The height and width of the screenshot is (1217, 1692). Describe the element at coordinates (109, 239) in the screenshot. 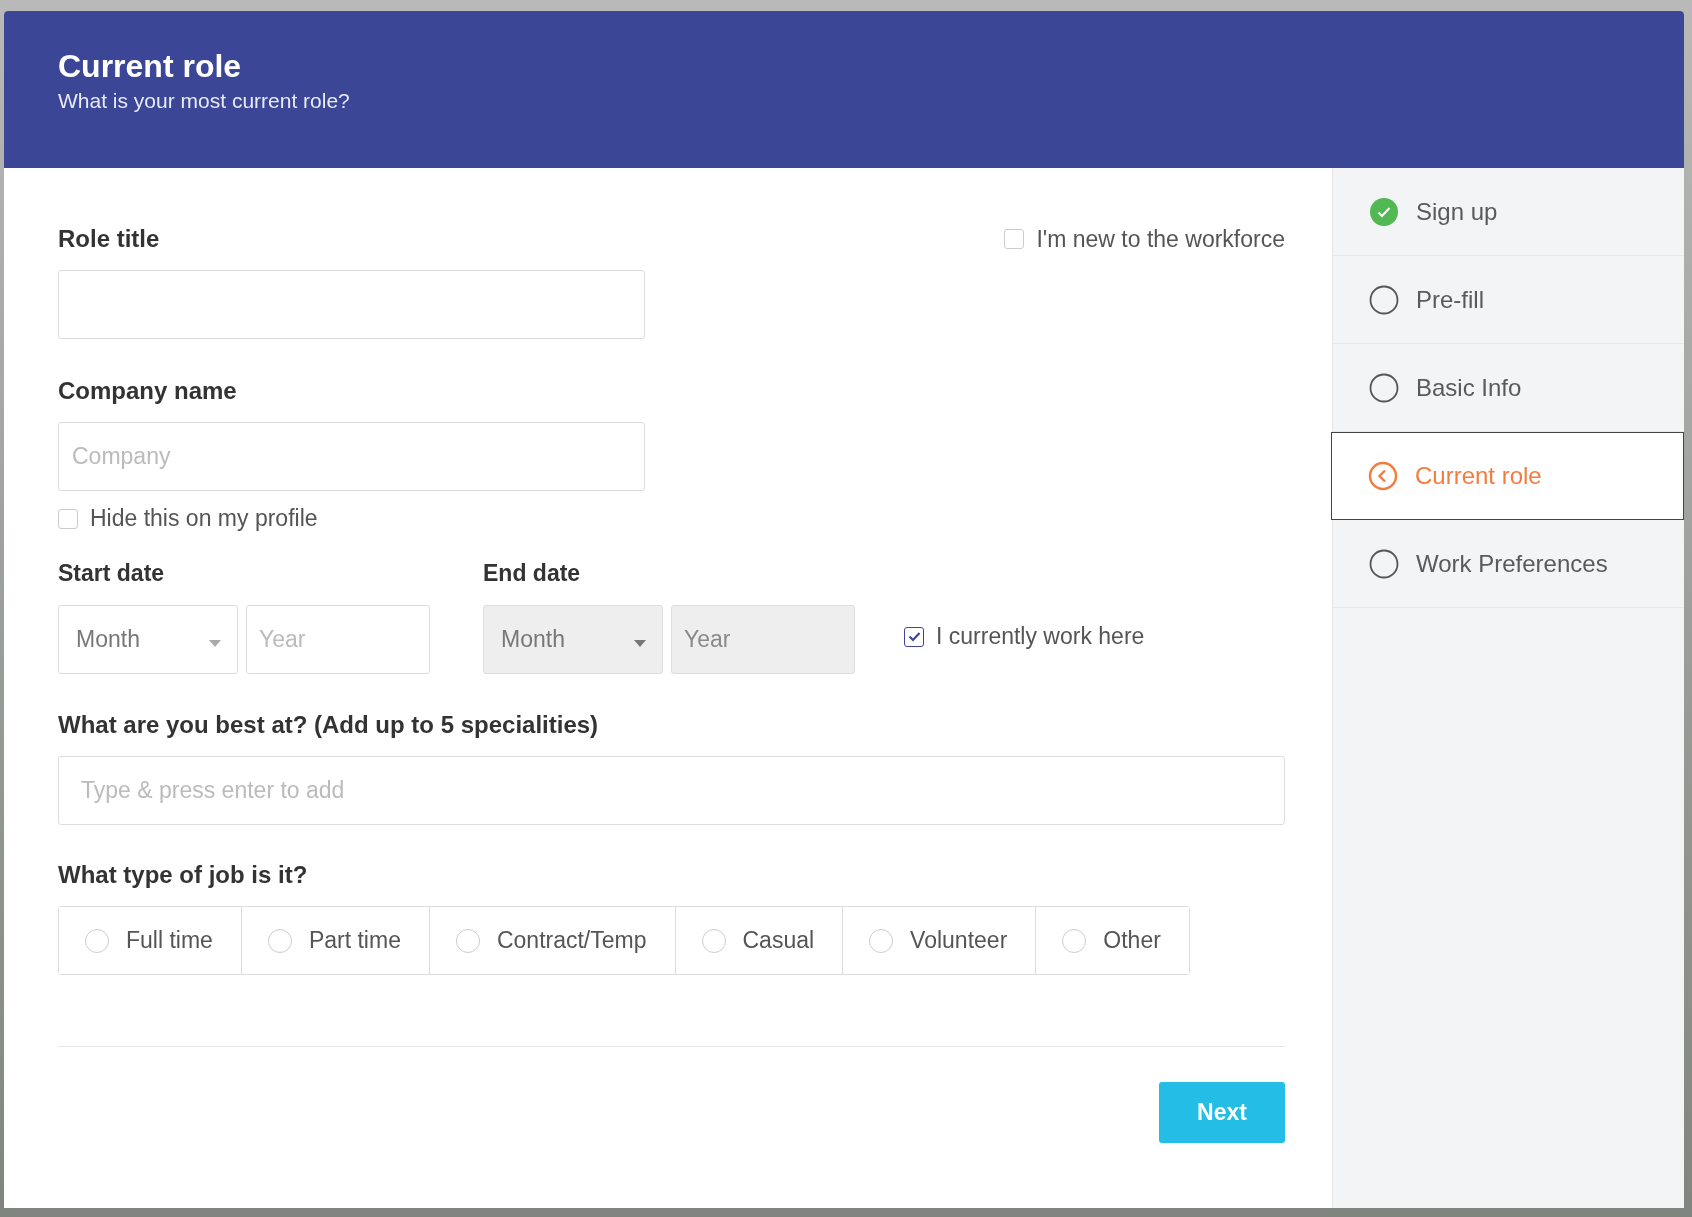

I see `field-label: Role title` at that location.